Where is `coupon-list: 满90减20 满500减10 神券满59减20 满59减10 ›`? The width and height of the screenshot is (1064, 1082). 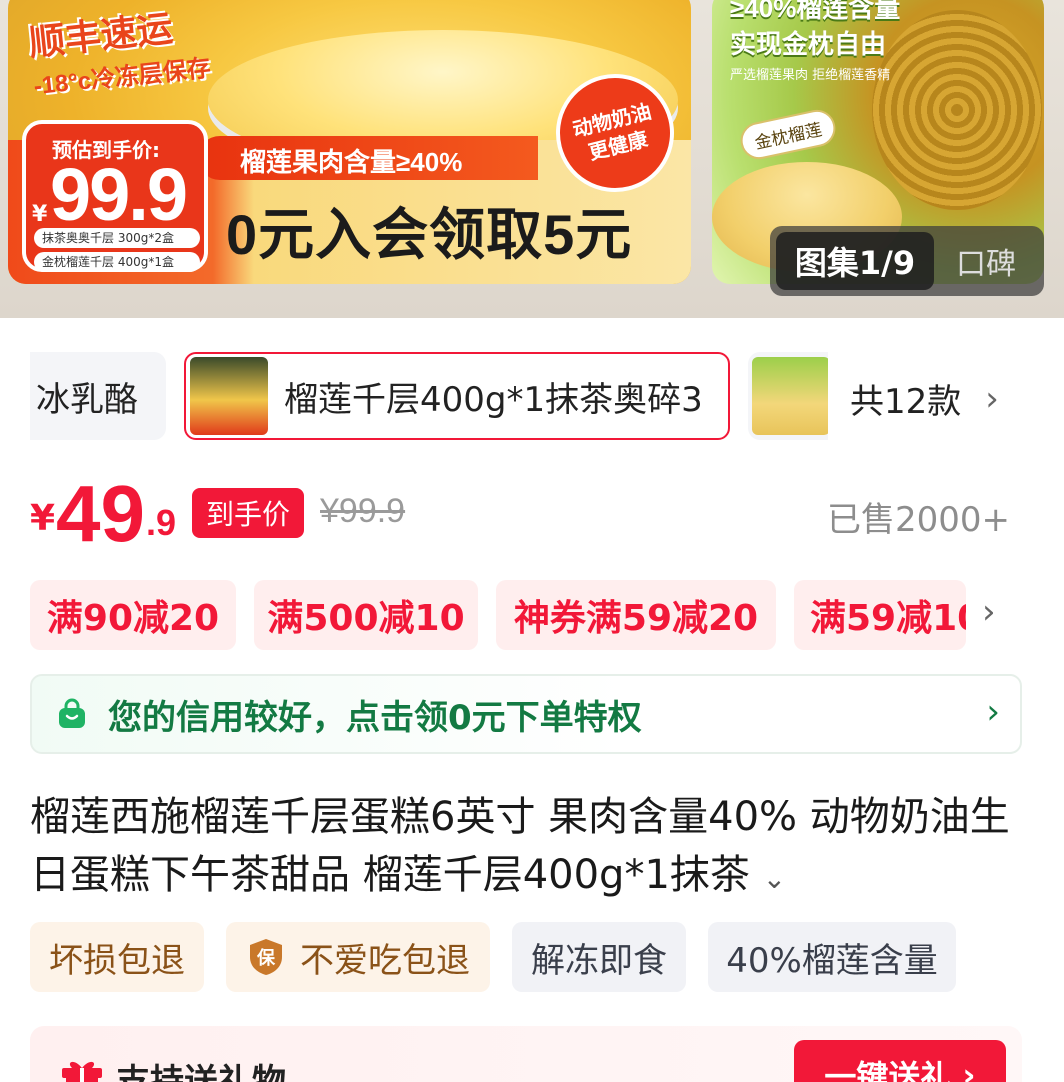 coupon-list: 满90减20 满500减10 神券满59减20 满59减10 › is located at coordinates (547, 616).